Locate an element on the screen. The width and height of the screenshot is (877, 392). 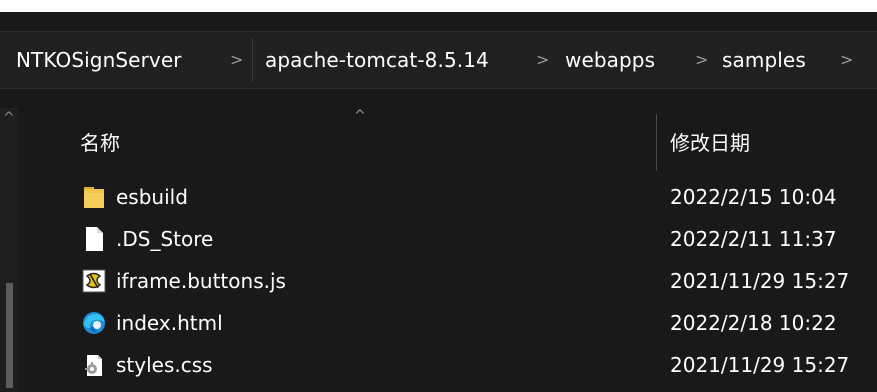
file-date-modified: 2022/2/18 10:22 is located at coordinates (753, 323).